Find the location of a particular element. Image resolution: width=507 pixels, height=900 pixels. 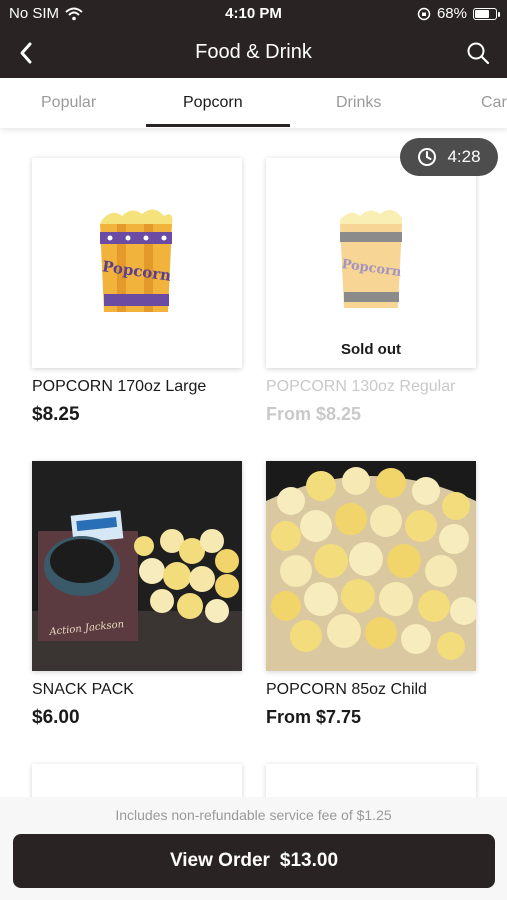

battery-icon is located at coordinates (486, 13).